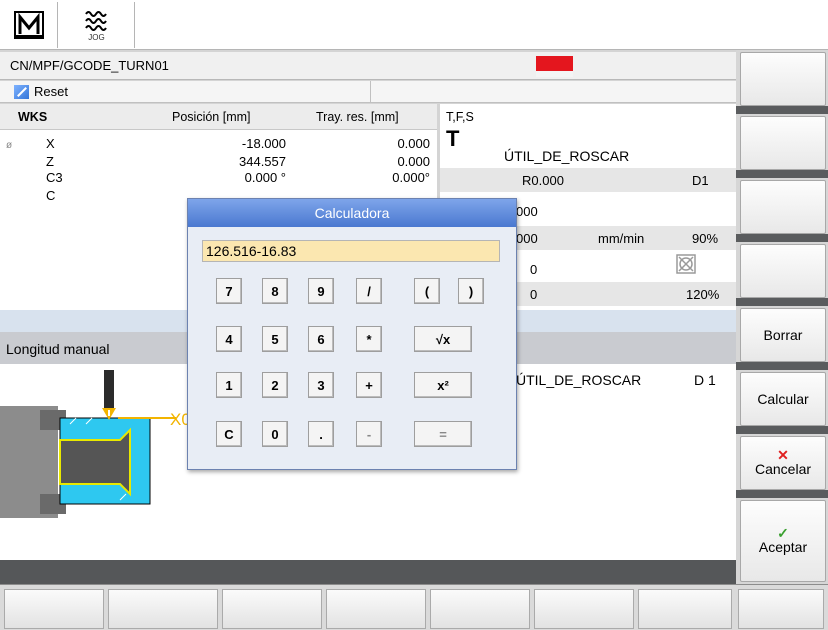 The image size is (828, 630). What do you see at coordinates (453, 138) in the screenshot?
I see `tool-letter: T` at bounding box center [453, 138].